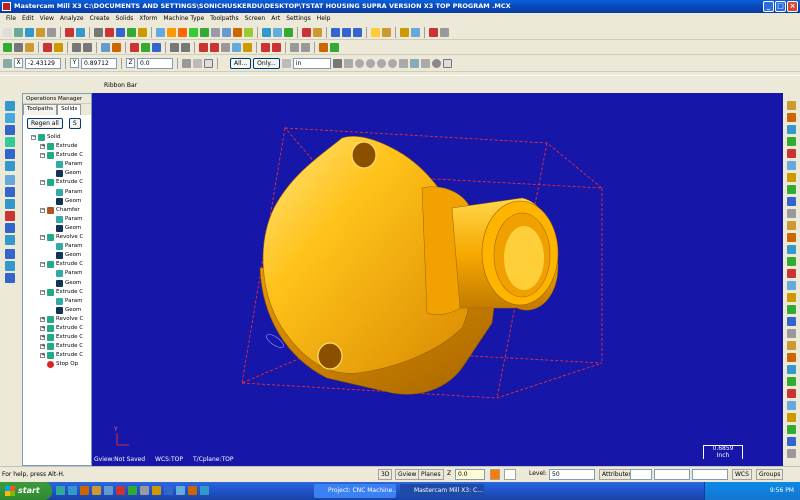 The height and width of the screenshot is (500, 800). Describe the element at coordinates (69, 32) in the screenshot. I see `redo-icon` at that location.